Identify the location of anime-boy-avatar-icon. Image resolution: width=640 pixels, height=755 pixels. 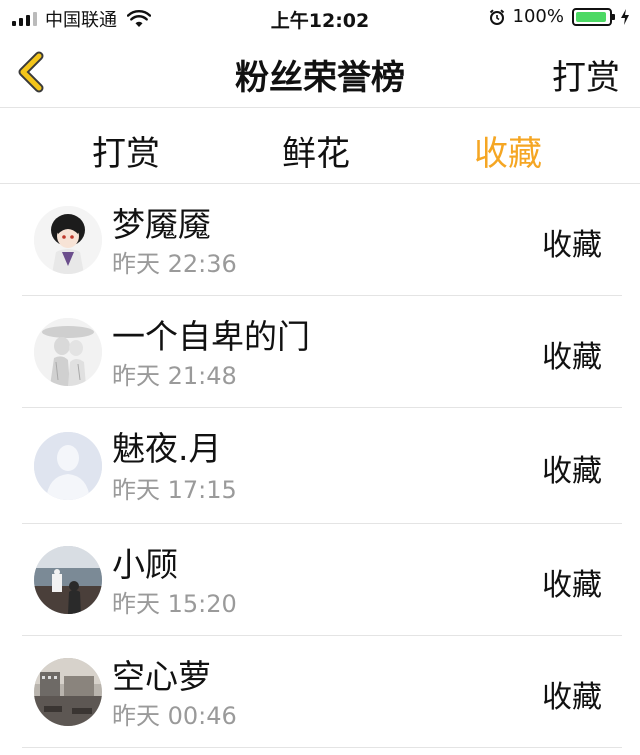
(68, 240).